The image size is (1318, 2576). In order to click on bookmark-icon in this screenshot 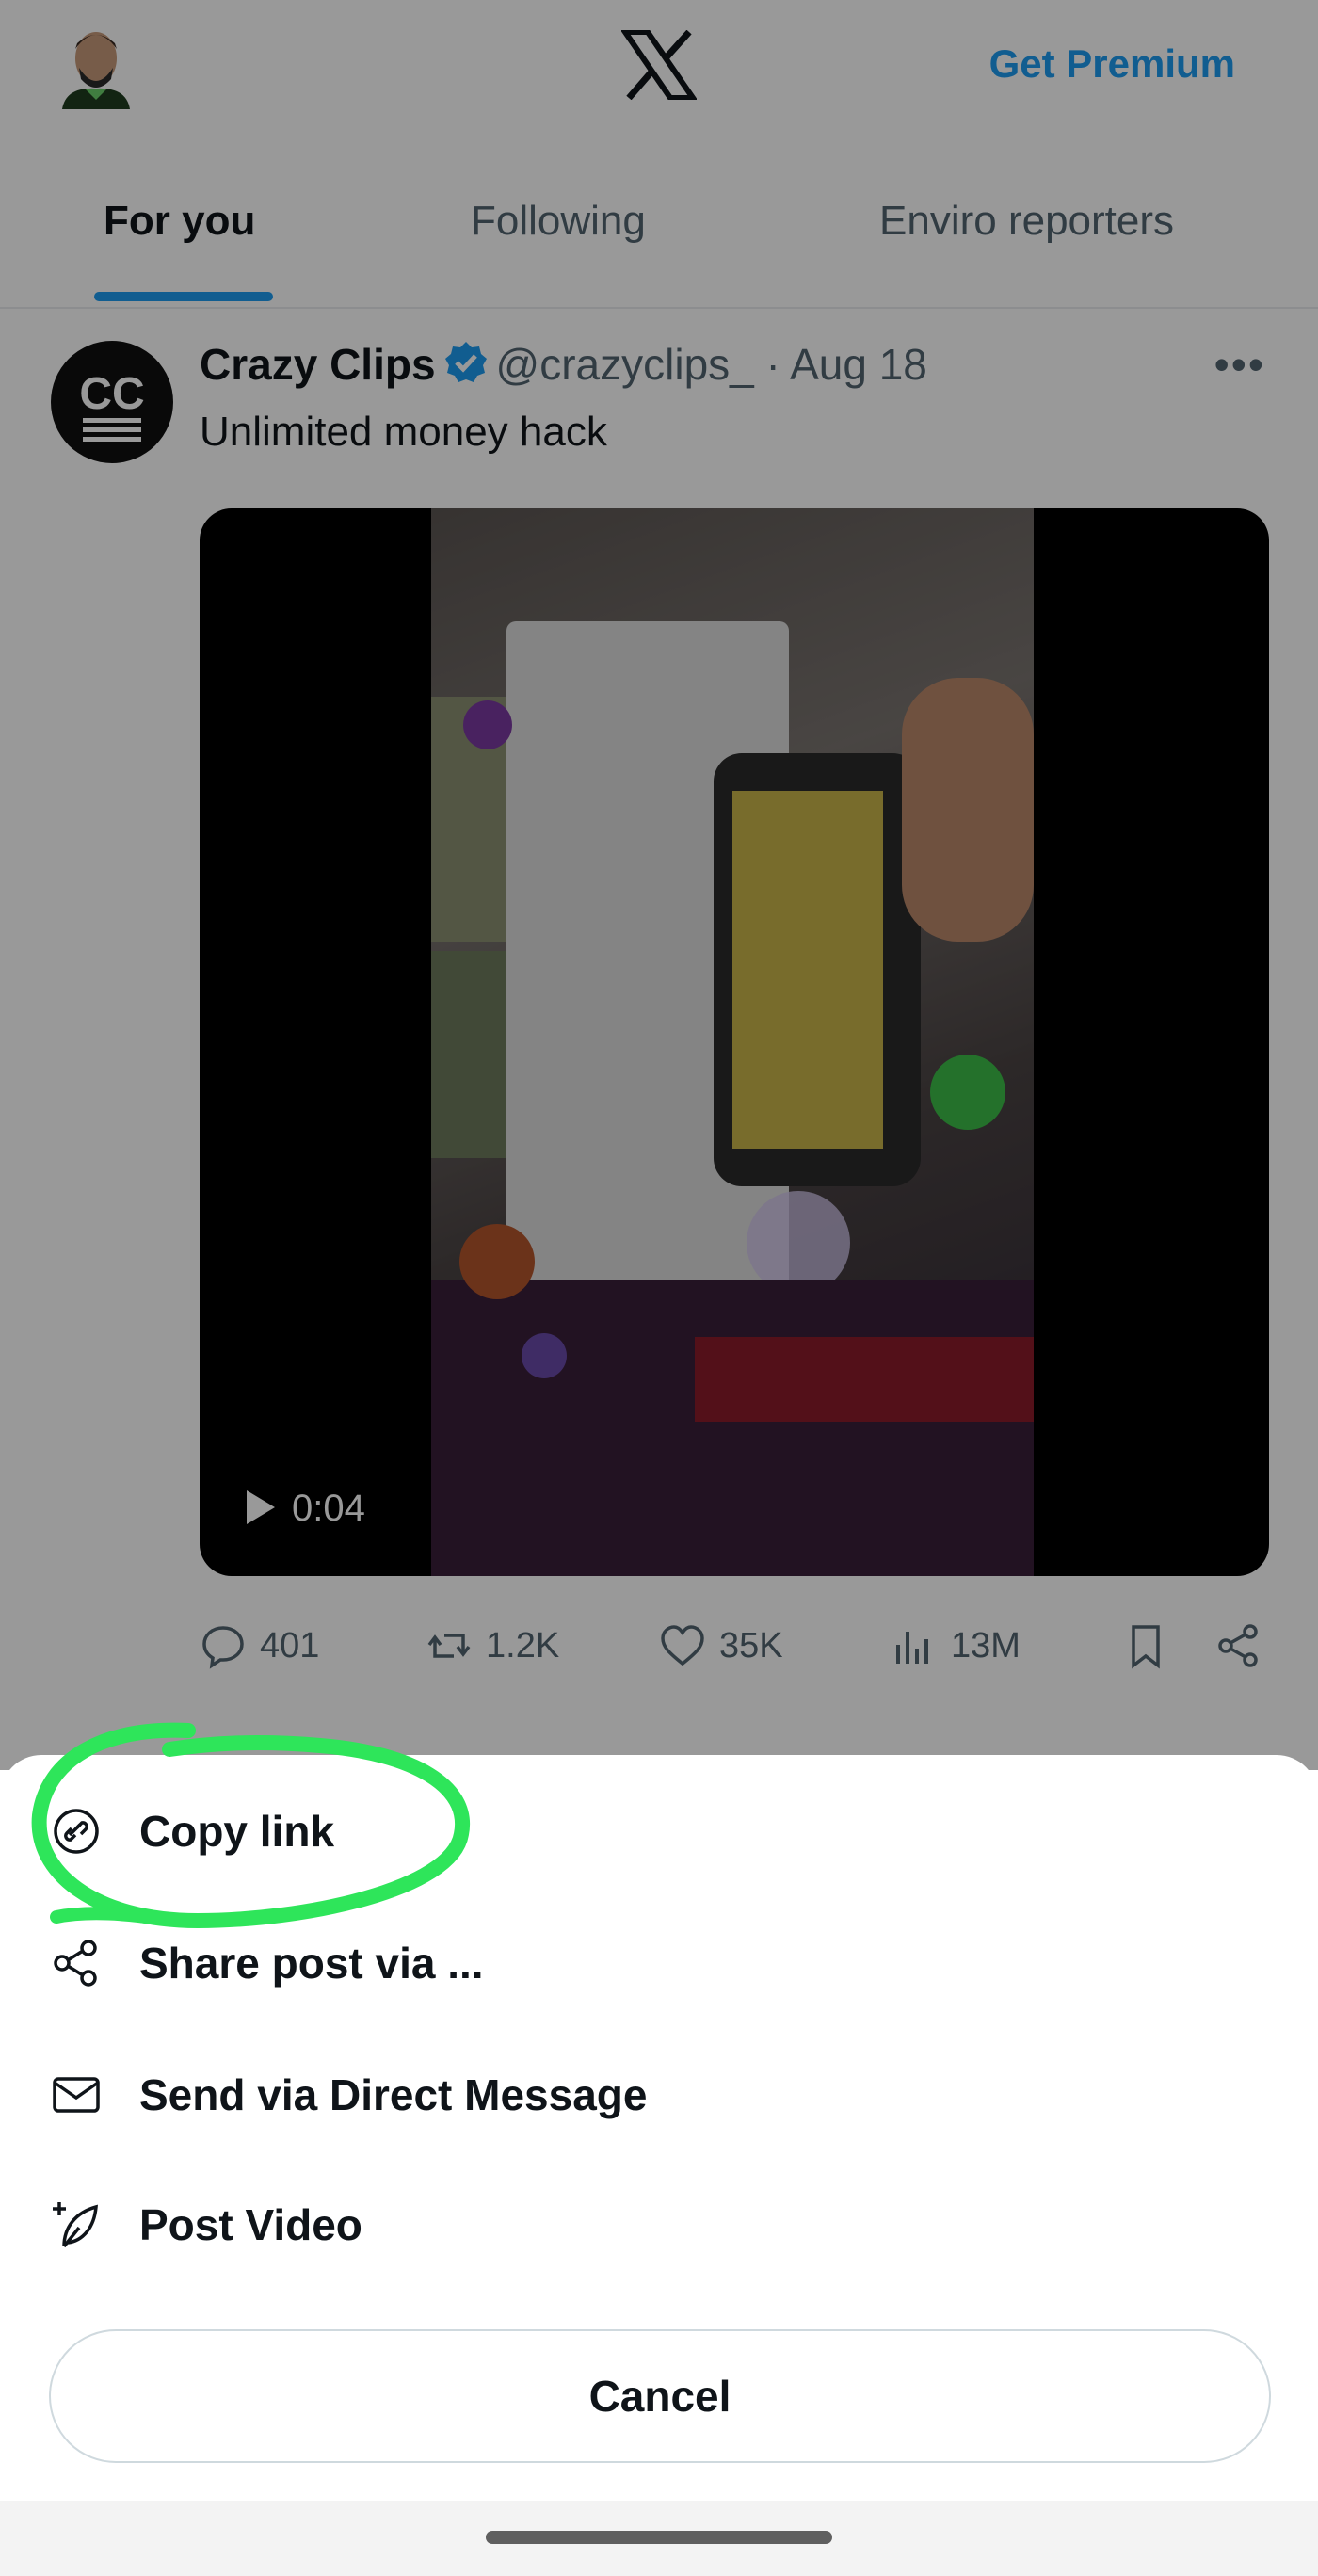, I will do `click(1146, 1647)`.